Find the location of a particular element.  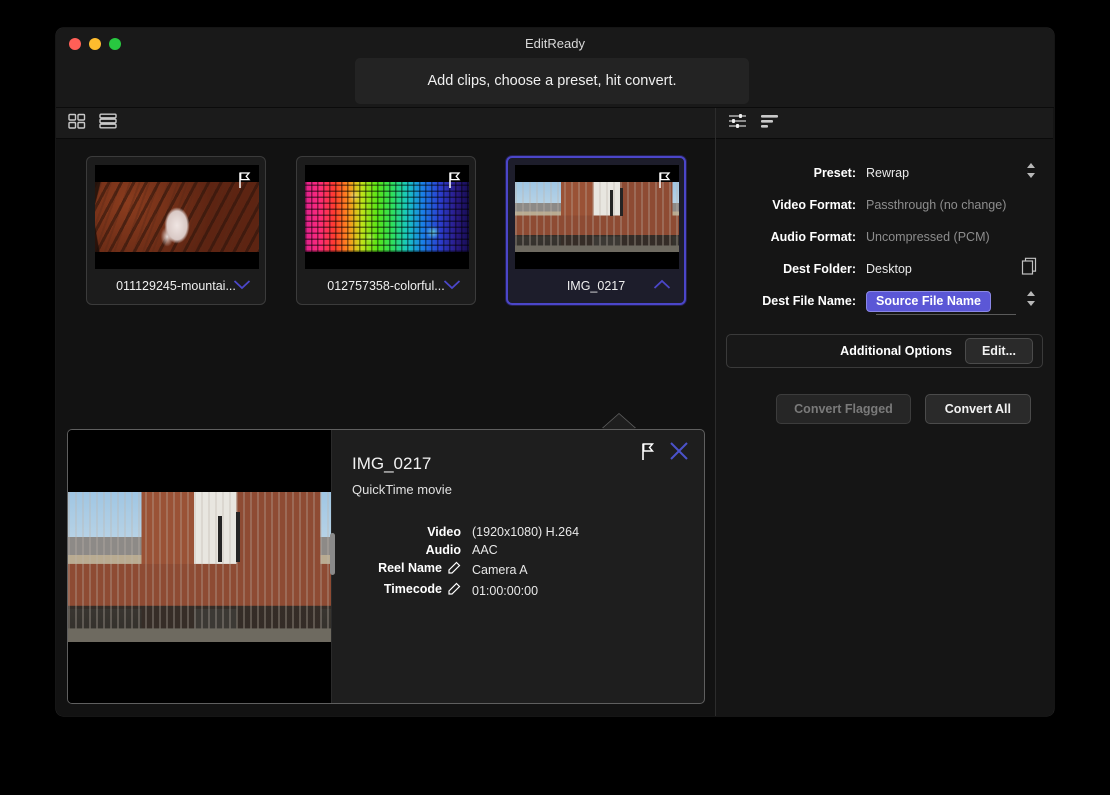

list-view-icon is located at coordinates (108, 123).